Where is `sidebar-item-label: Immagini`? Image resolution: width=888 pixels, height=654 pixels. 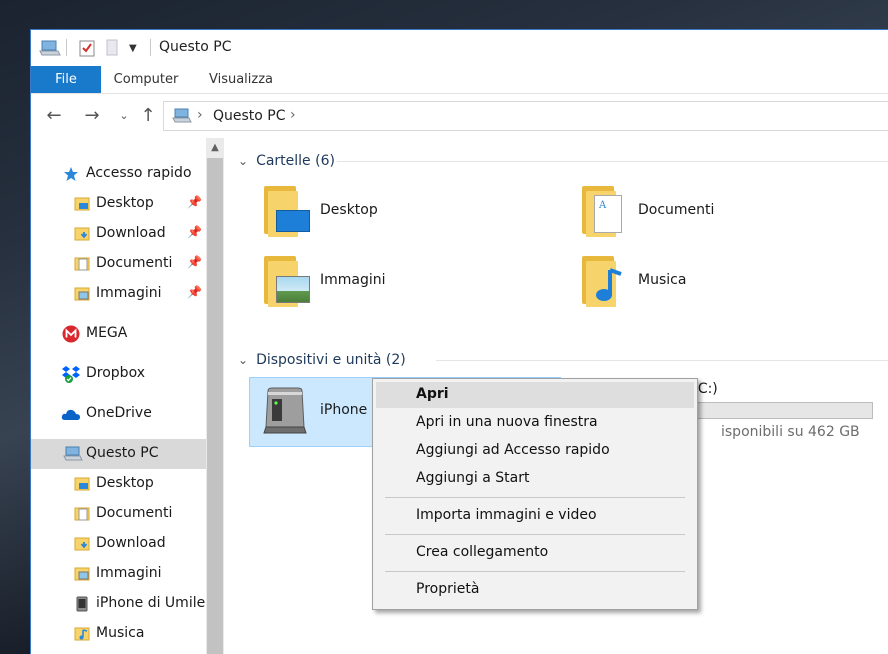 sidebar-item-label: Immagini is located at coordinates (129, 573).